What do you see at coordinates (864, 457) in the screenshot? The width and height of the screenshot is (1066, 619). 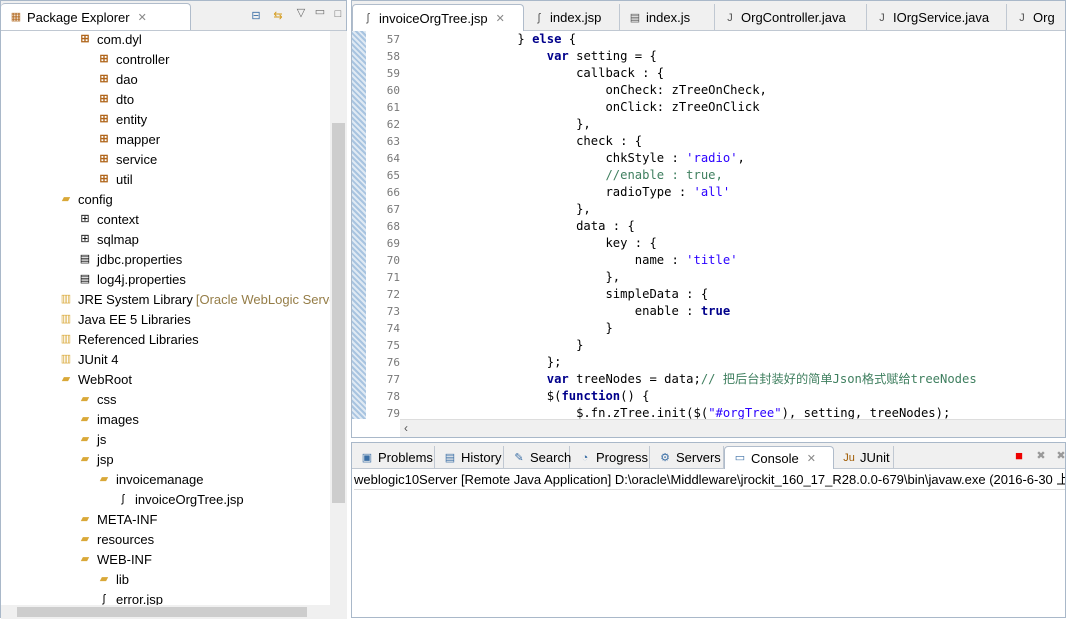 I see `tab-junit: Ju JUnit` at bounding box center [864, 457].